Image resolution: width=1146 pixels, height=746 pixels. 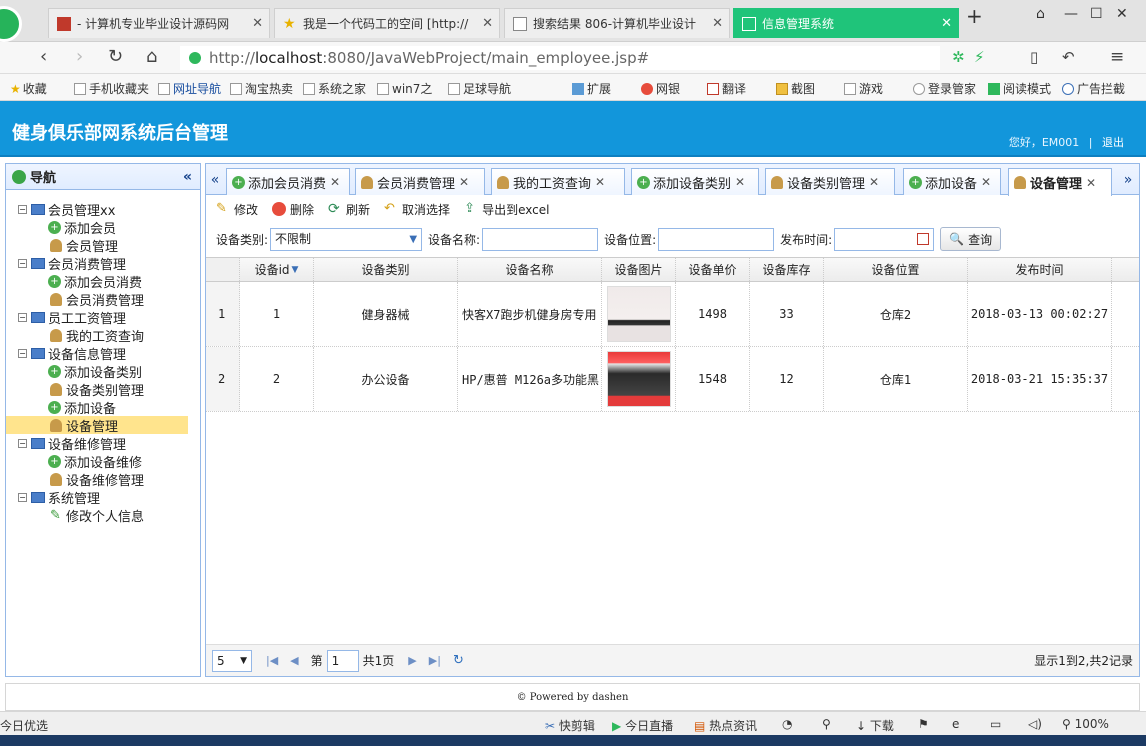 I want to click on tree-item-consume-manage: 会员消费管理, so click(x=103, y=299).